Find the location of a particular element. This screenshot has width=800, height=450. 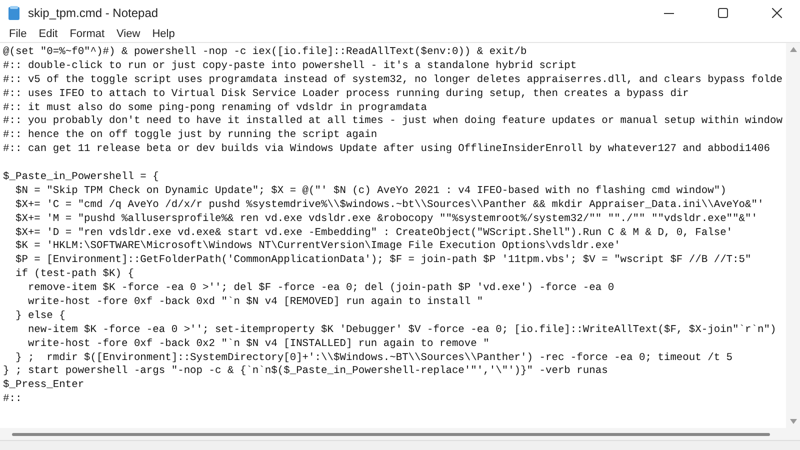

code-line: $_Paste_in_Powershell = { is located at coordinates (81, 178).